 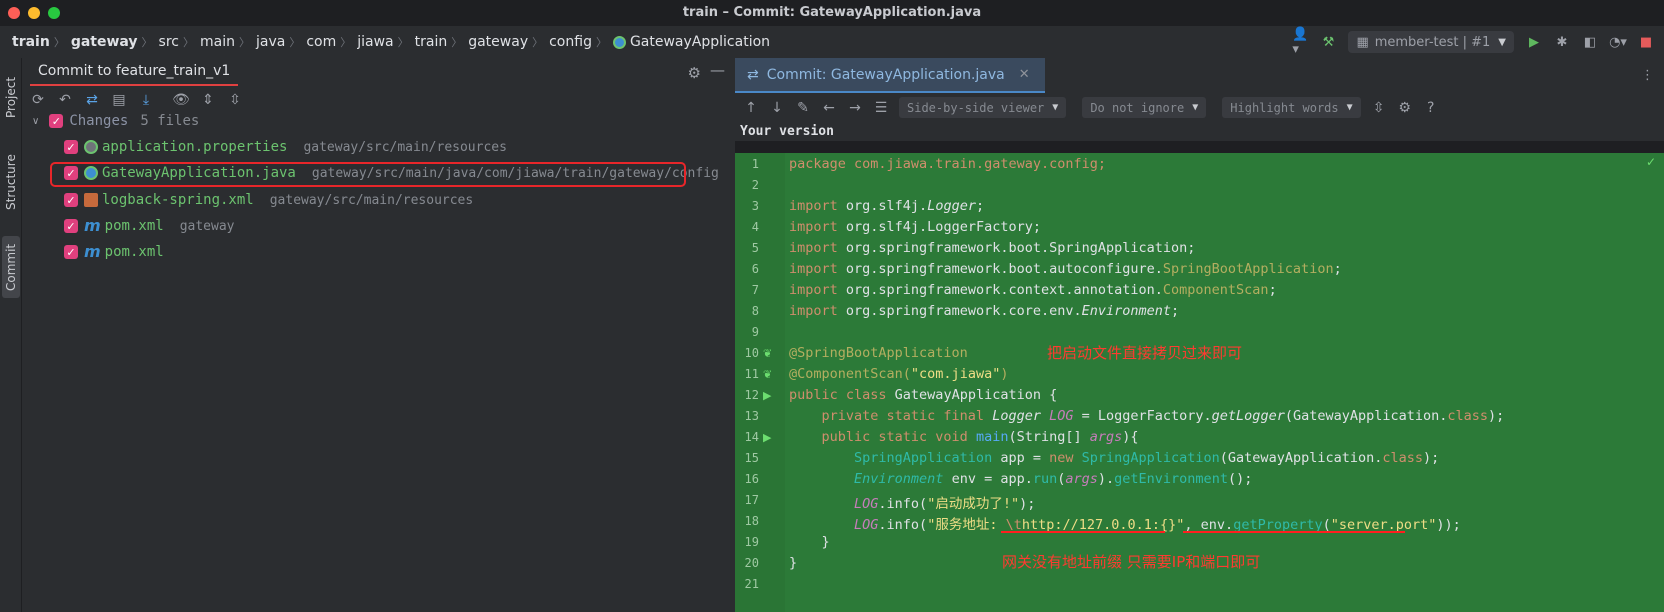 What do you see at coordinates (134, 226) in the screenshot?
I see `file-name: pom.xml` at bounding box center [134, 226].